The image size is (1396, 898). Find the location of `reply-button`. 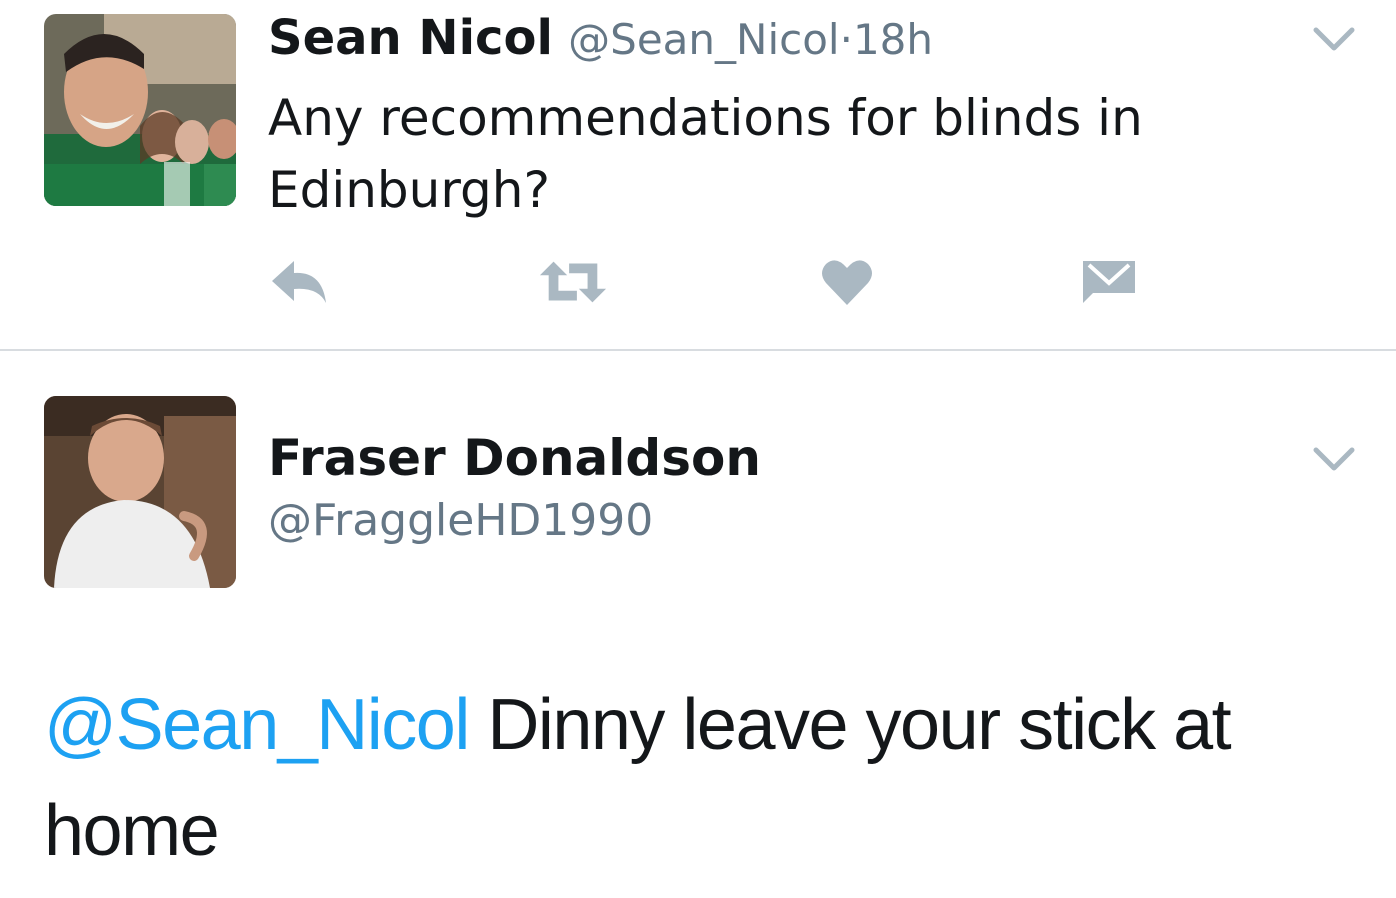

reply-button is located at coordinates (299, 282).